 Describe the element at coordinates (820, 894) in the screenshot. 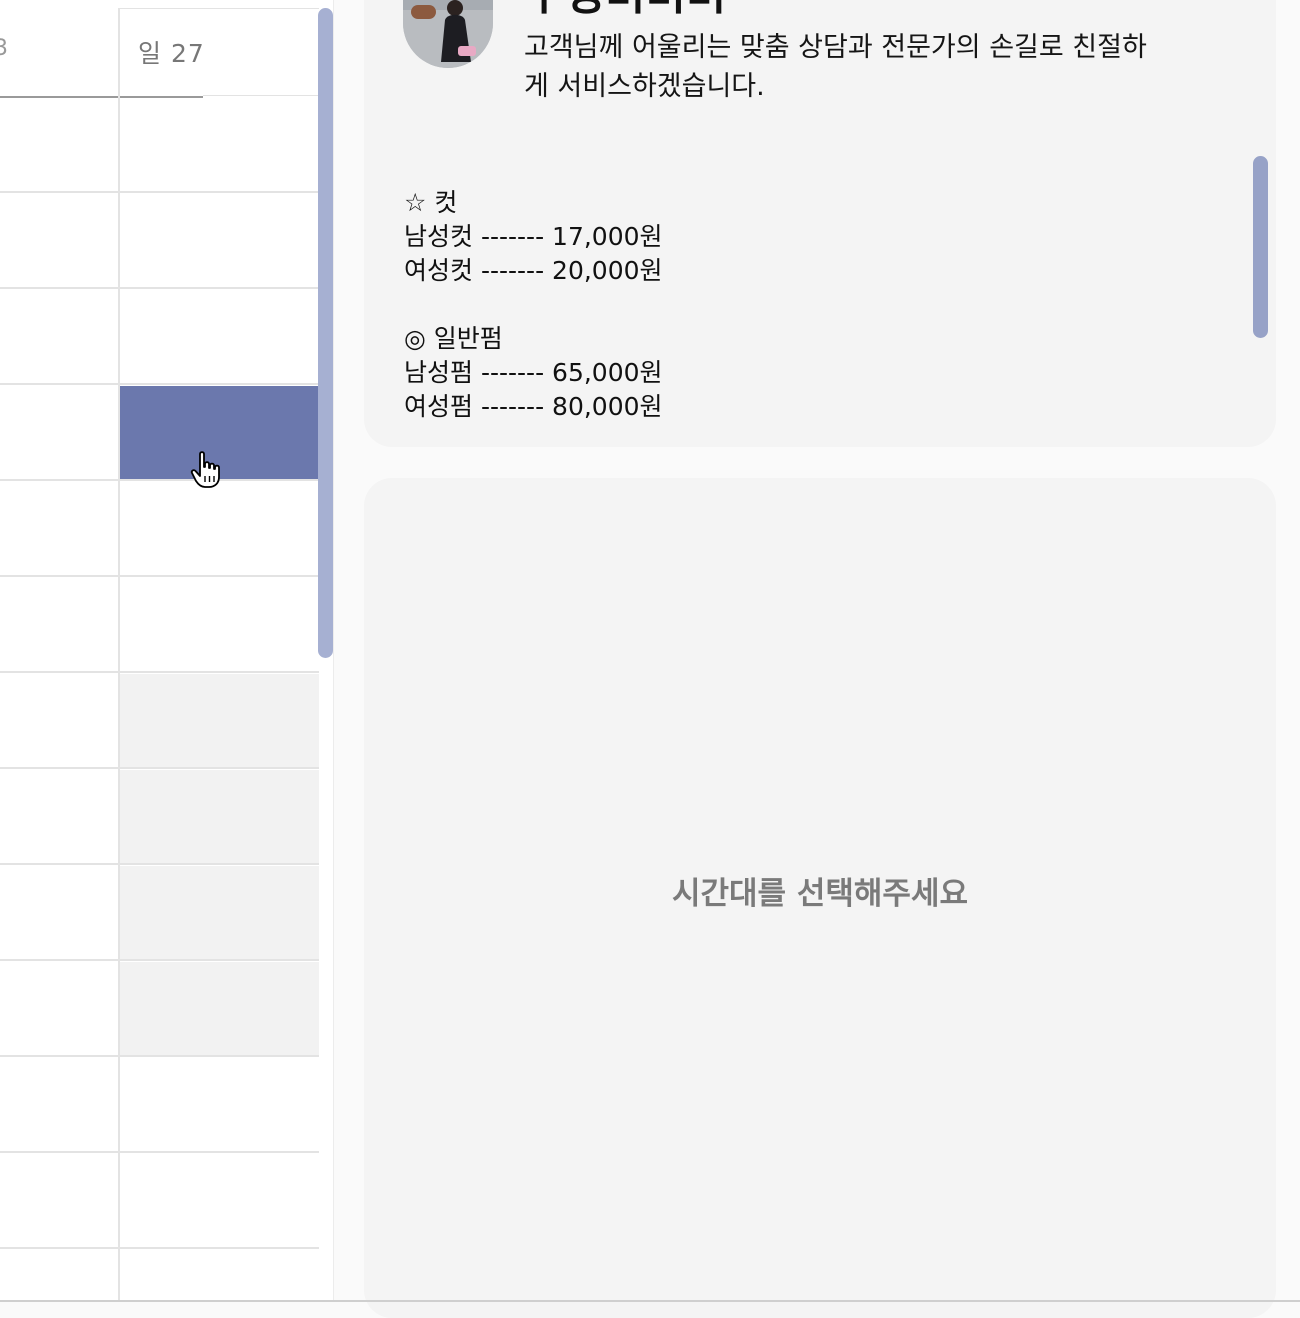

I see `time-placeholder-text: 시간대를 선택해주세요` at that location.